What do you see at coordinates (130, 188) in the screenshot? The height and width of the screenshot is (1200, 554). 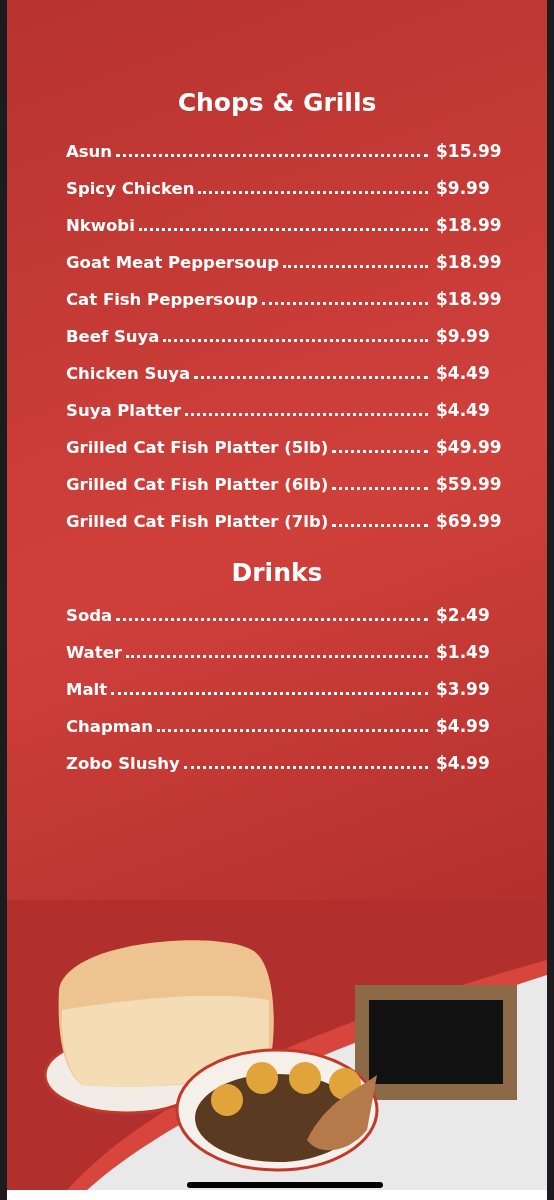 I see `item-name: Spicy Chicken` at bounding box center [130, 188].